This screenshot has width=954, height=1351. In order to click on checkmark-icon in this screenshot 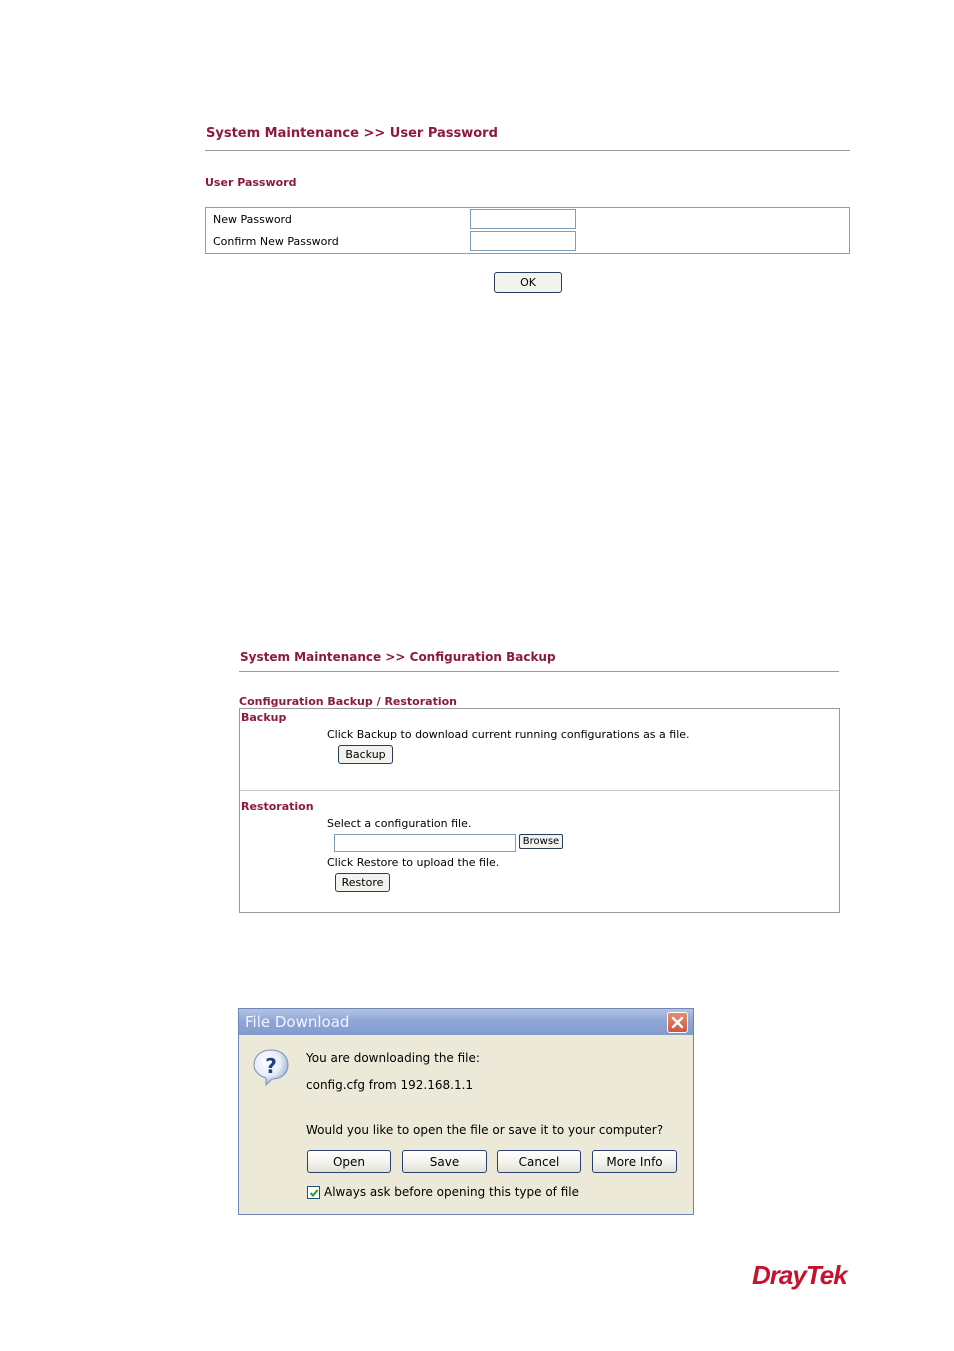, I will do `click(313, 1192)`.